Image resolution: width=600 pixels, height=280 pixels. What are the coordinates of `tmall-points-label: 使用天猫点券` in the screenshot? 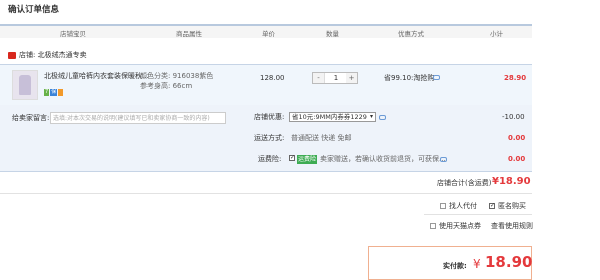 It's located at (460, 226).